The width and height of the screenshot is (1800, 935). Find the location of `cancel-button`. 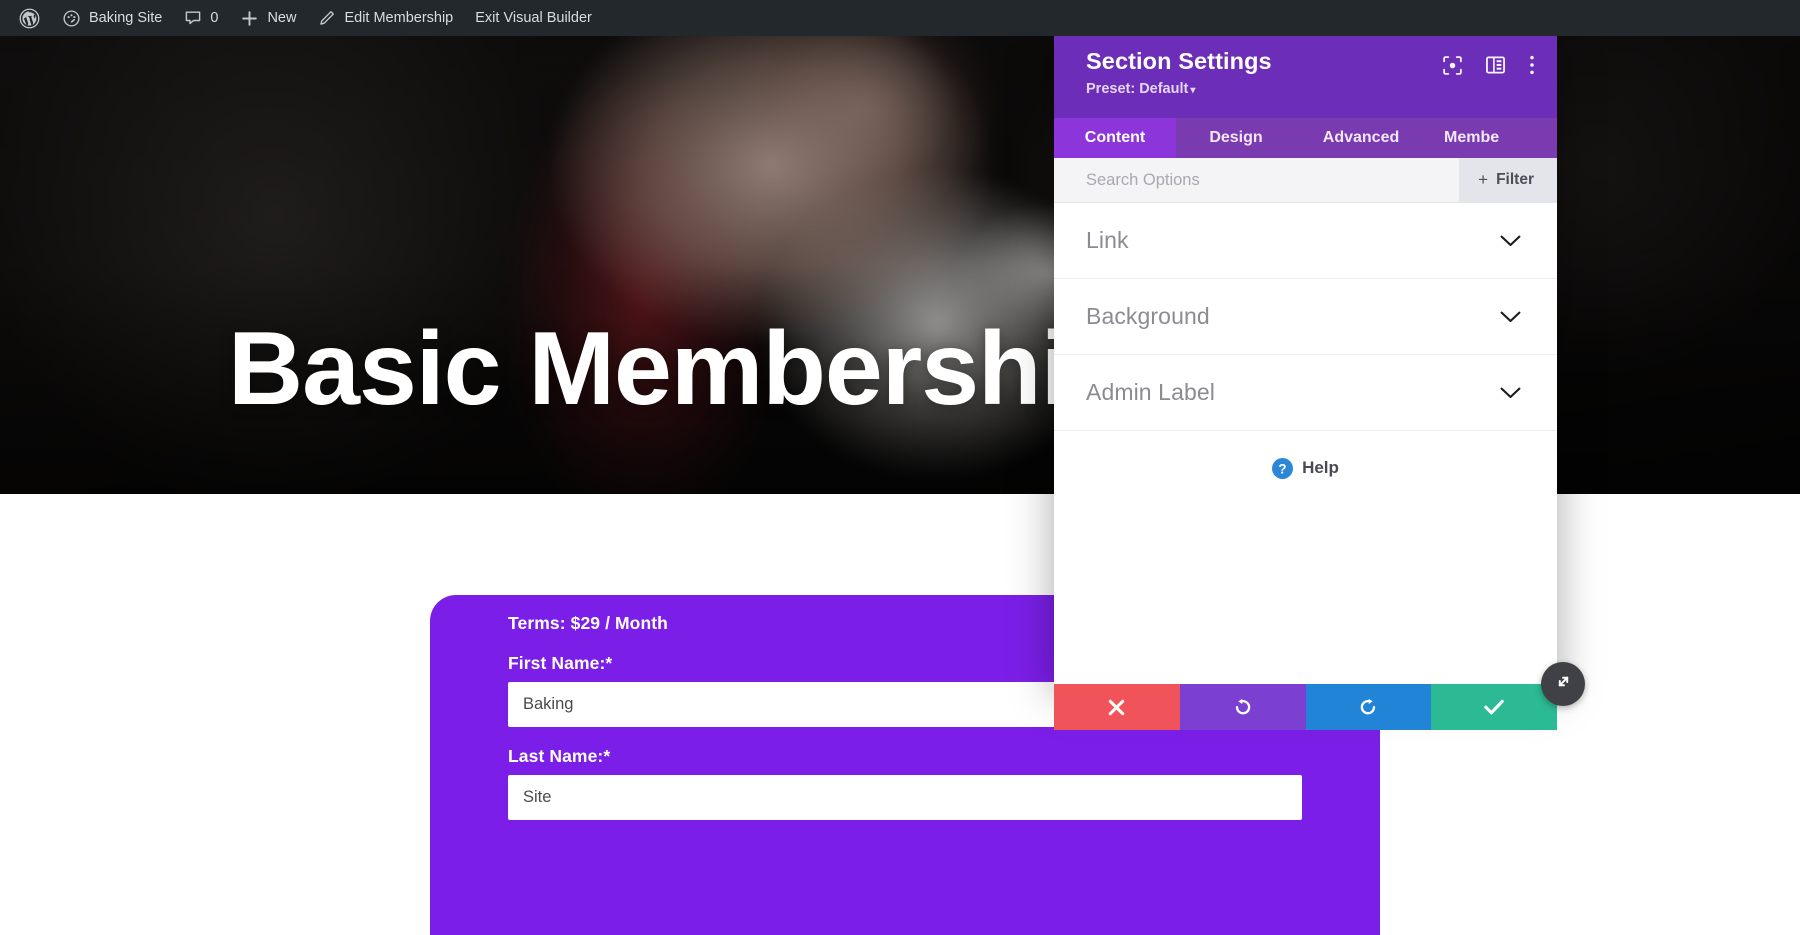

cancel-button is located at coordinates (1117, 707).